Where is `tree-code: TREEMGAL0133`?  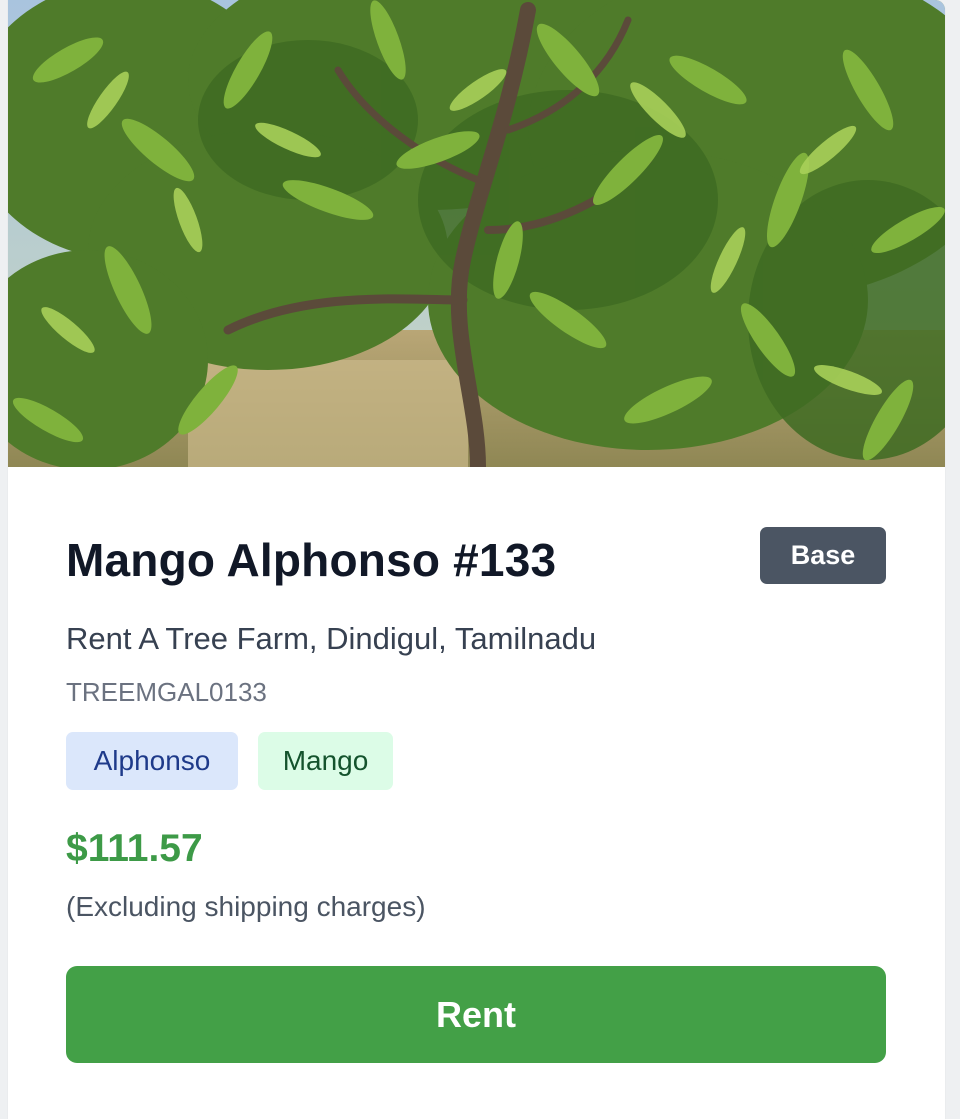
tree-code: TREEMGAL0133 is located at coordinates (166, 692).